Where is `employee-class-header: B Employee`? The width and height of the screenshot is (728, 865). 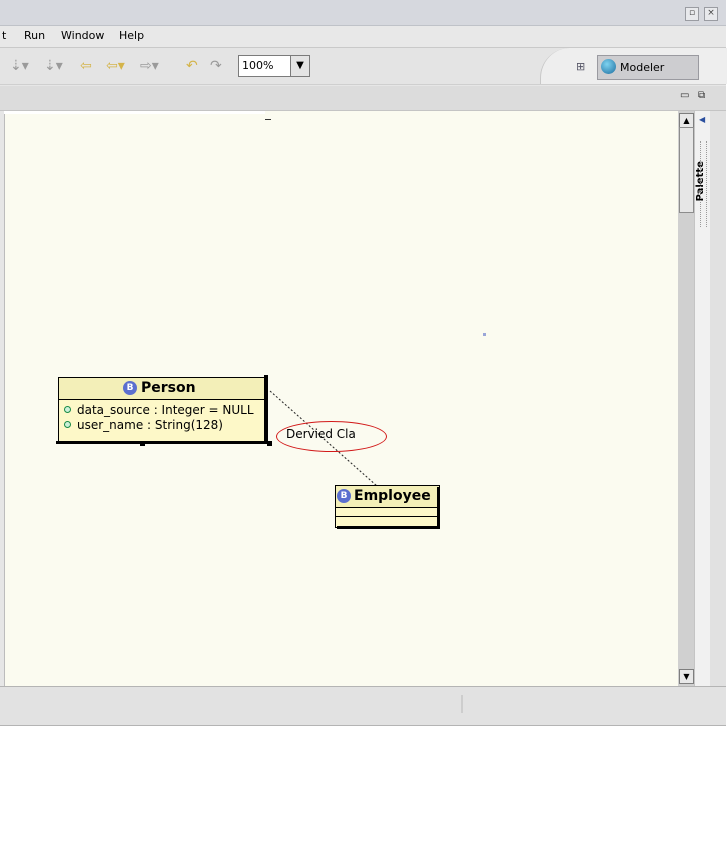
employee-class-header: B Employee is located at coordinates (387, 497).